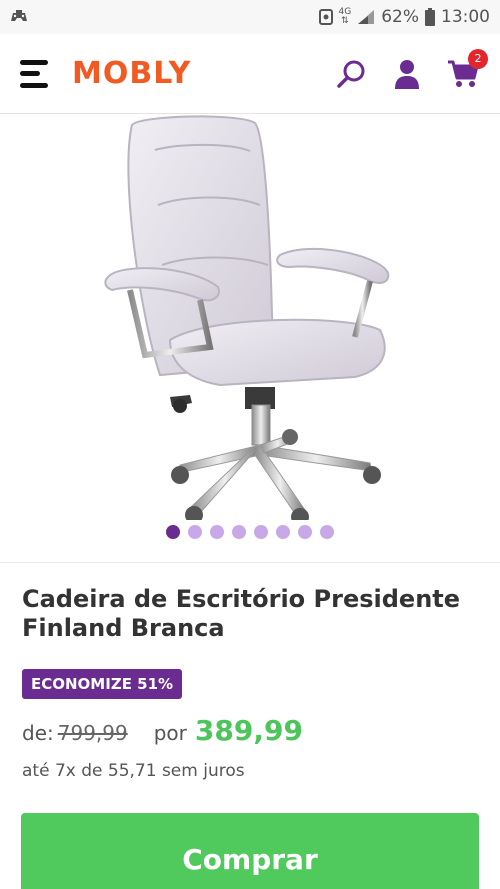 Image resolution: width=500 pixels, height=889 pixels. What do you see at coordinates (19, 15) in the screenshot?
I see `game-controller-icon` at bounding box center [19, 15].